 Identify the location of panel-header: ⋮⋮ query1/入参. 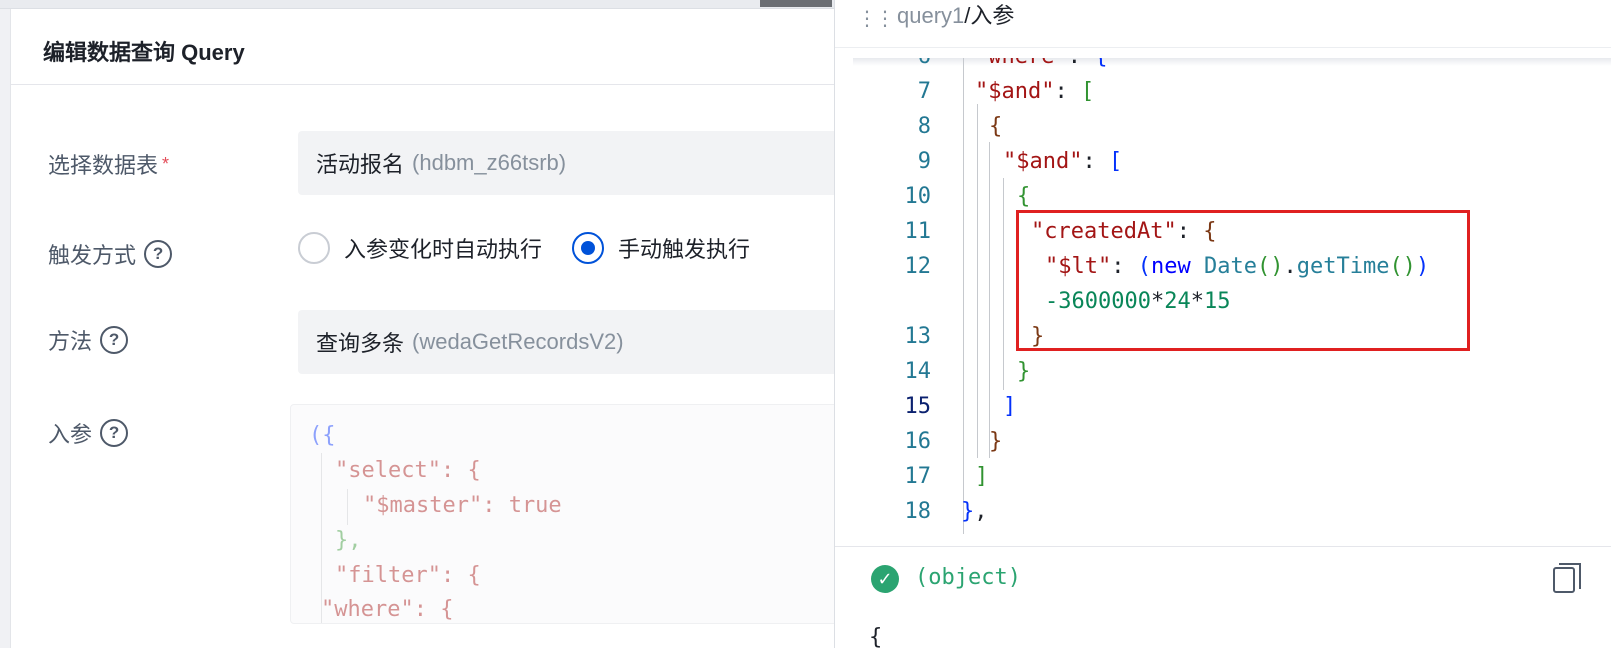
(1223, 24).